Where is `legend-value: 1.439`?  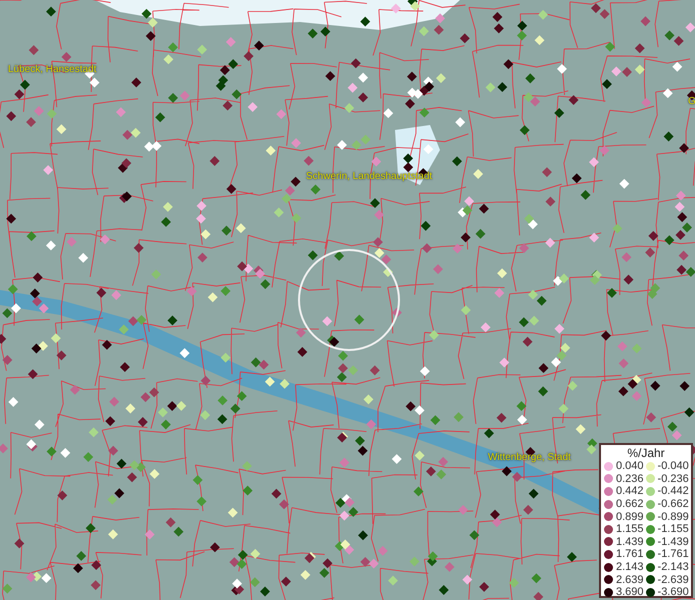 legend-value: 1.439 is located at coordinates (630, 542).